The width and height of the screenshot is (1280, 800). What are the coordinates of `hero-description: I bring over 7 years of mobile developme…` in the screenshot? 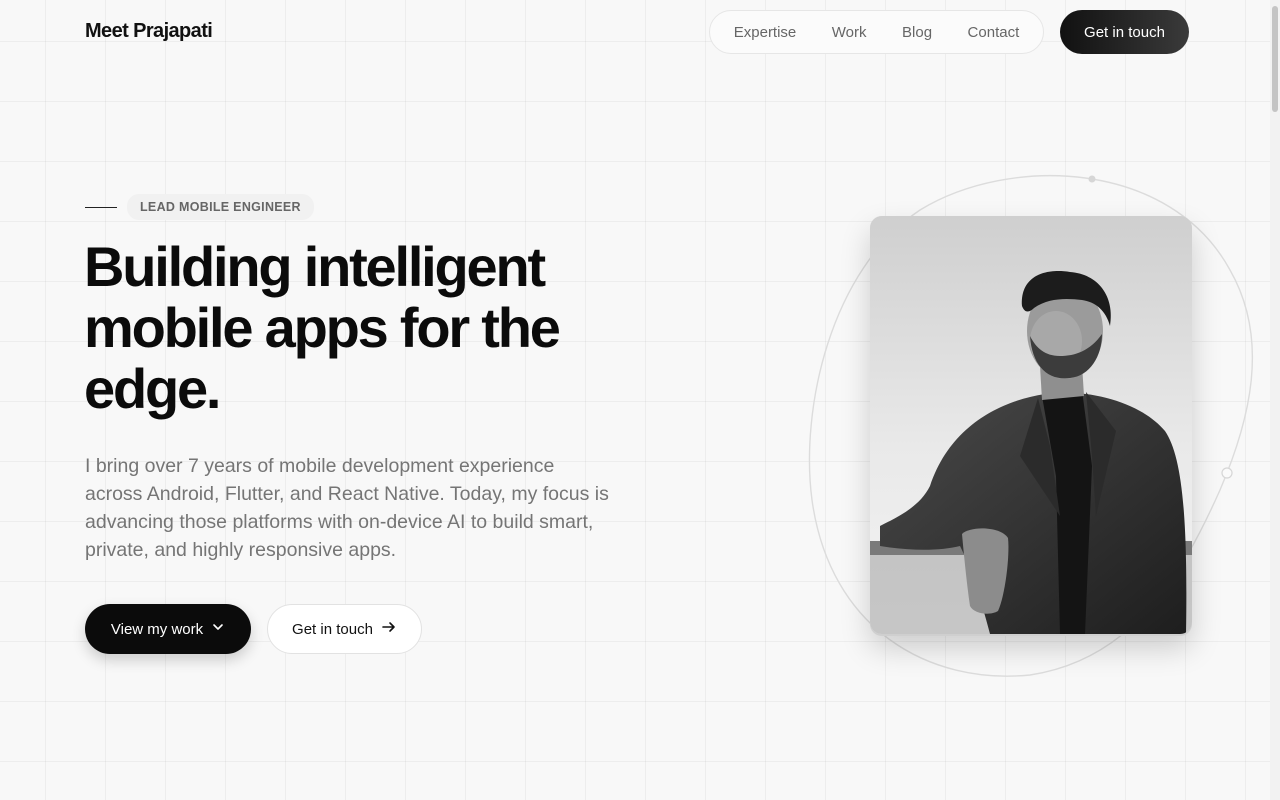 It's located at (347, 508).